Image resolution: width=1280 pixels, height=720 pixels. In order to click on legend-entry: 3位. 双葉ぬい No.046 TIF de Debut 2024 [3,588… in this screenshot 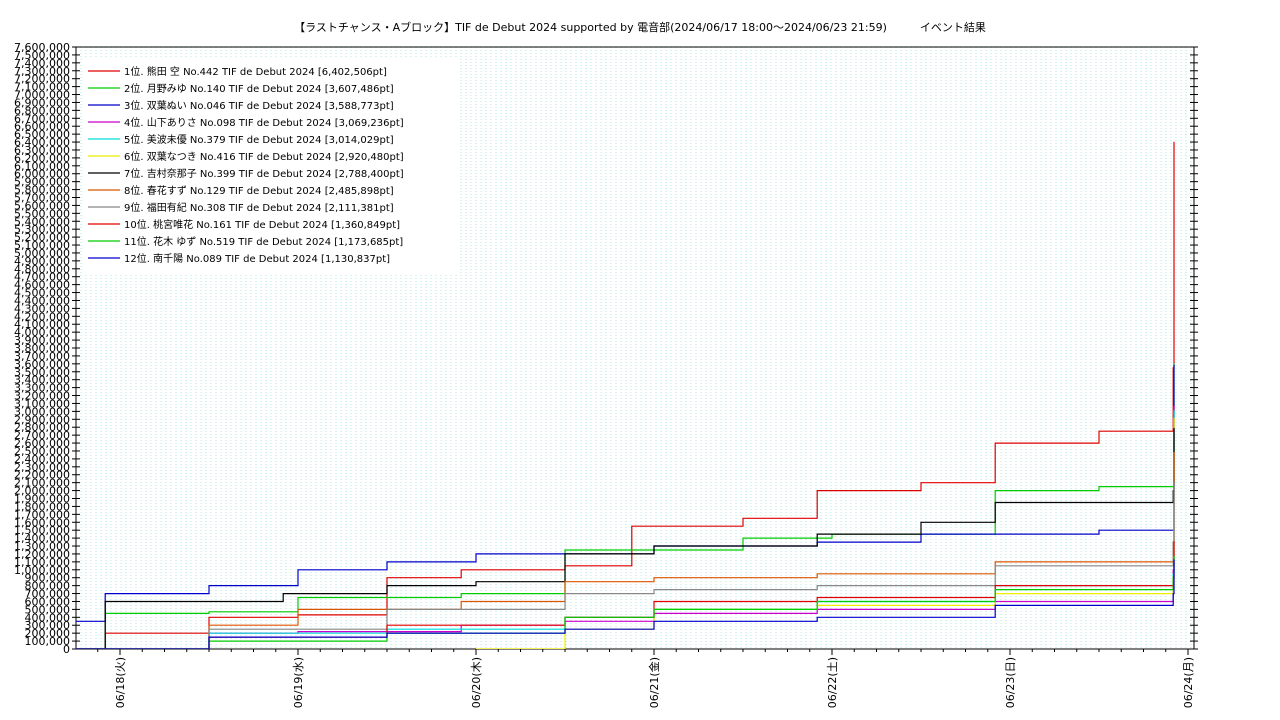, I will do `click(259, 105)`.